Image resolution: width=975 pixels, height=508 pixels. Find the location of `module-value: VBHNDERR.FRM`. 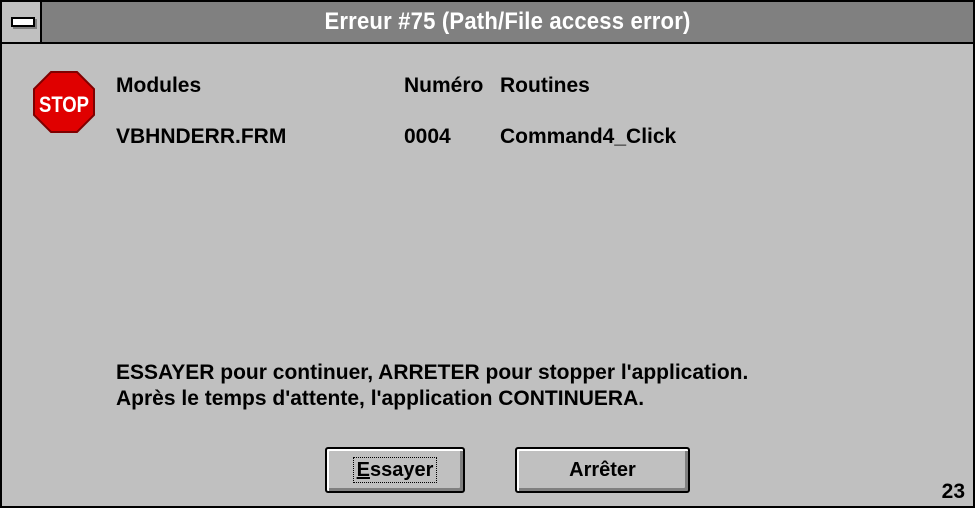

module-value: VBHNDERR.FRM is located at coordinates (201, 136).